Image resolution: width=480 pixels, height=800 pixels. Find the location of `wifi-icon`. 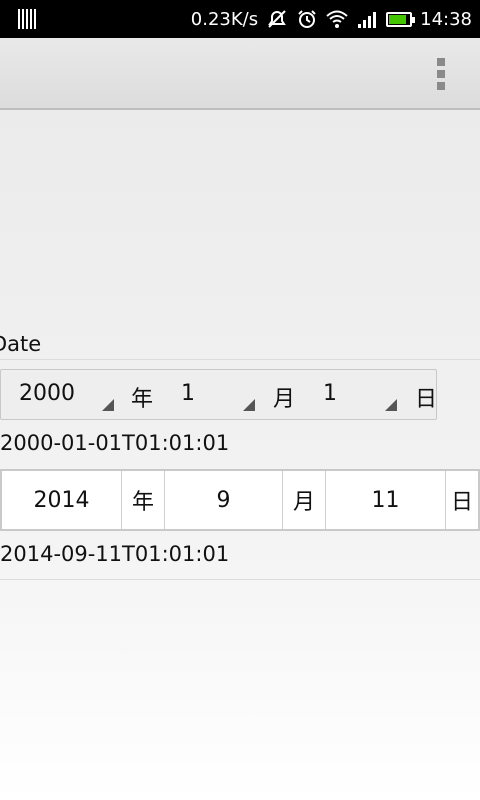

wifi-icon is located at coordinates (337, 19).